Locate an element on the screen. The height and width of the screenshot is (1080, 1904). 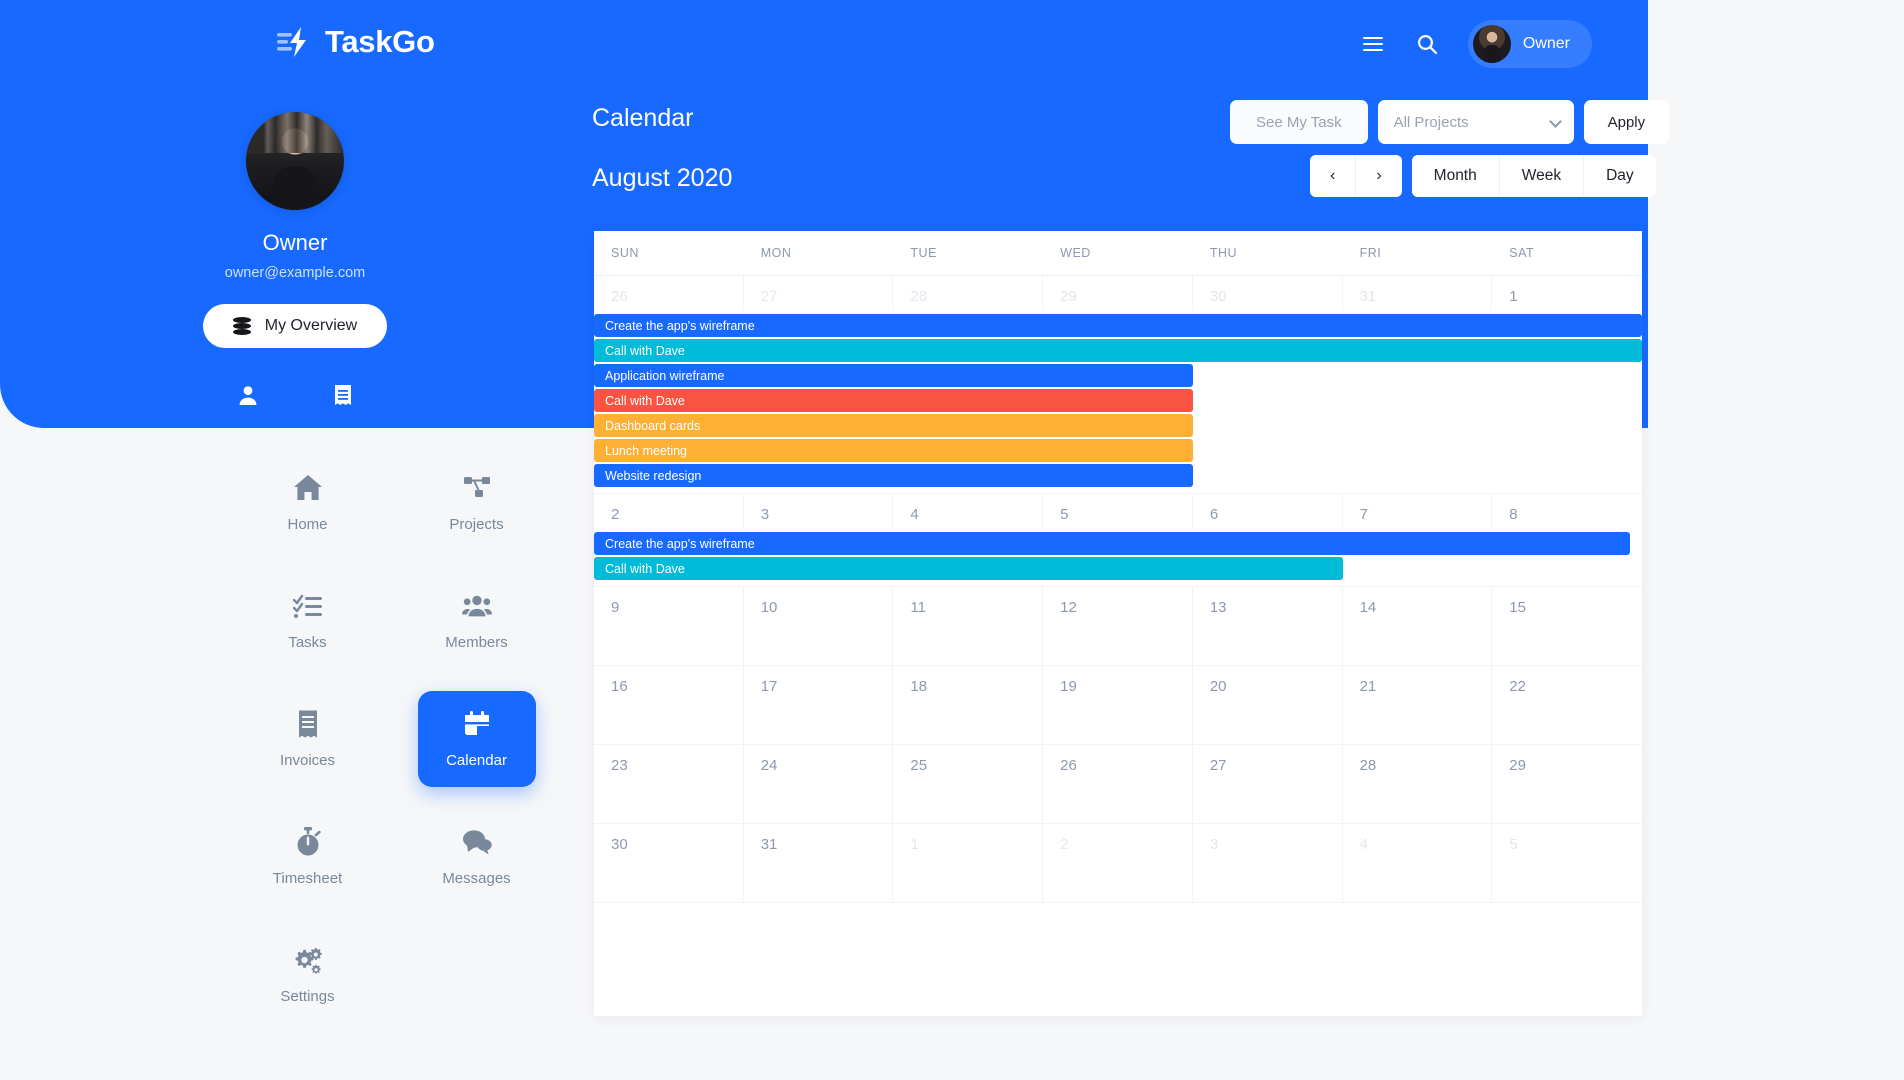
calendar-day-cell: 22 is located at coordinates (1567, 705).